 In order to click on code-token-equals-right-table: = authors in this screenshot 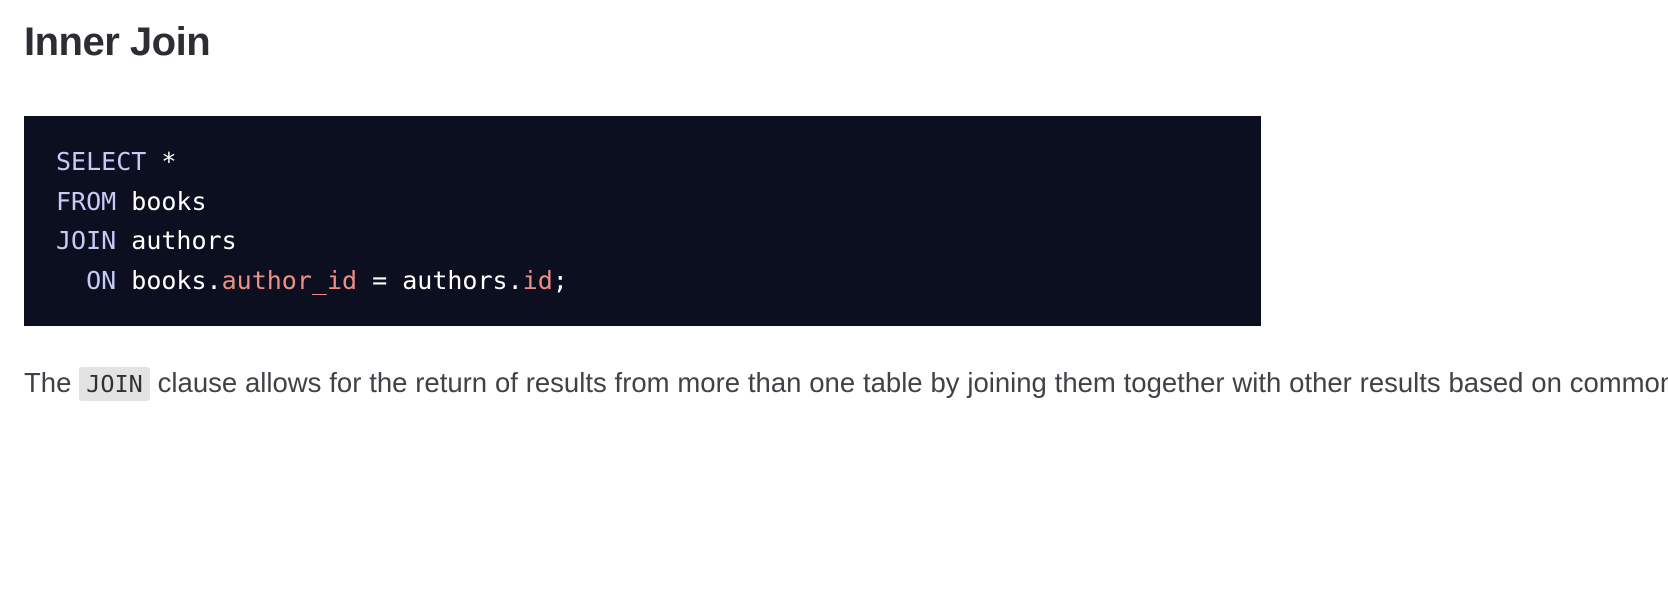, I will do `click(432, 280)`.